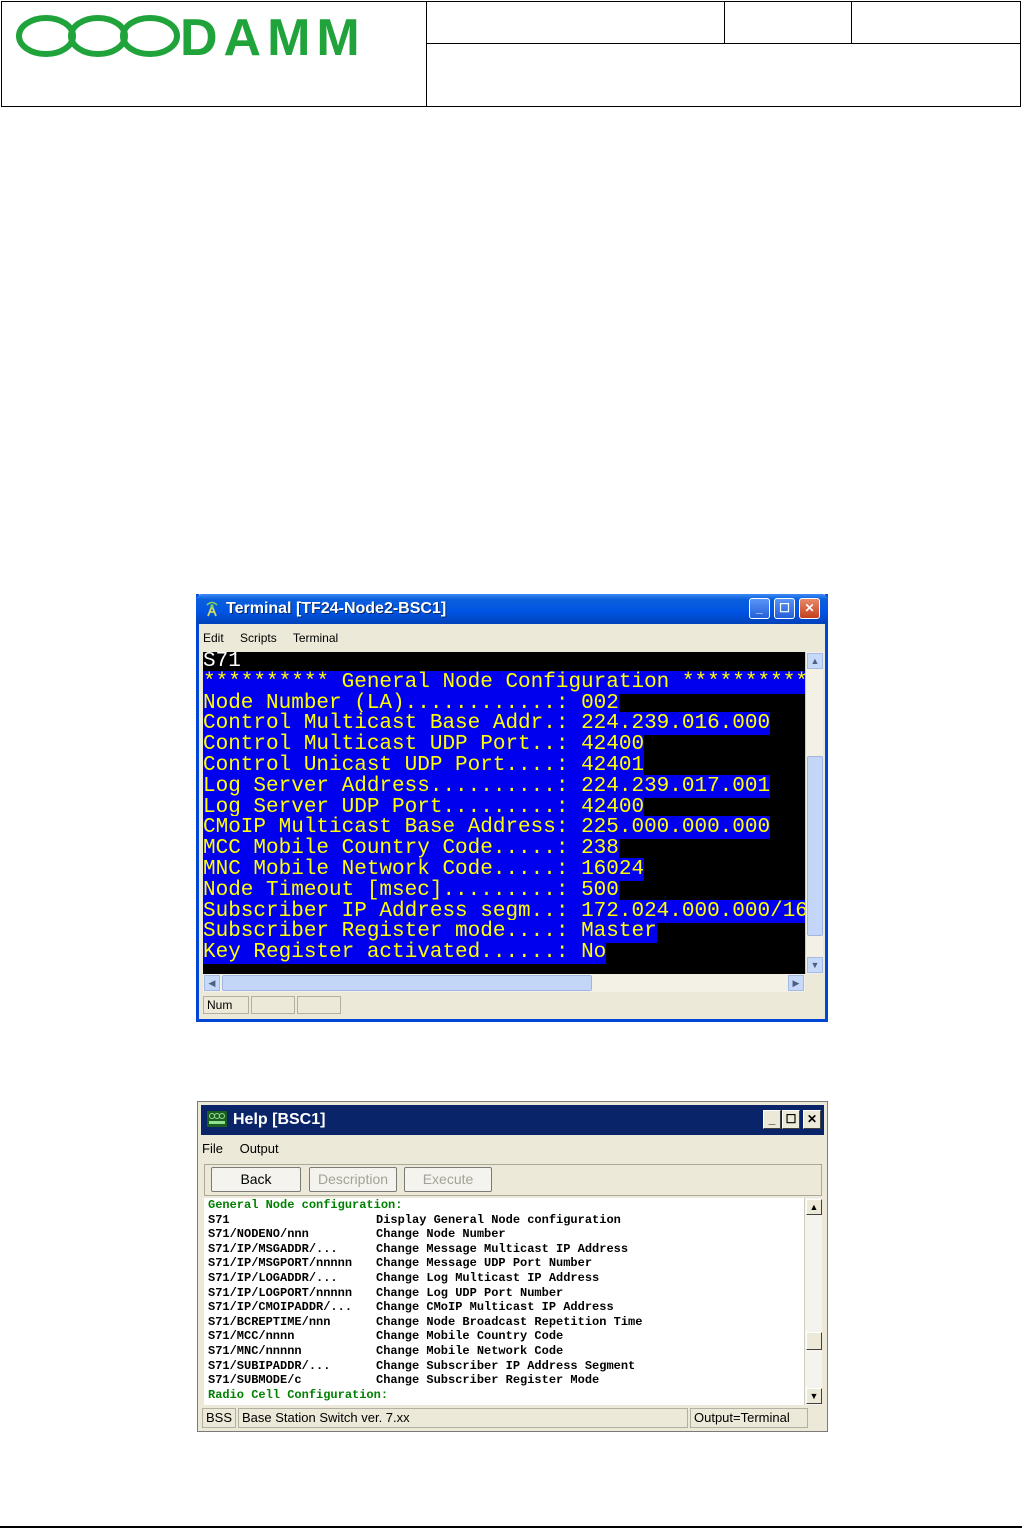  What do you see at coordinates (448, 1179) in the screenshot?
I see `execute-button: Execute` at bounding box center [448, 1179].